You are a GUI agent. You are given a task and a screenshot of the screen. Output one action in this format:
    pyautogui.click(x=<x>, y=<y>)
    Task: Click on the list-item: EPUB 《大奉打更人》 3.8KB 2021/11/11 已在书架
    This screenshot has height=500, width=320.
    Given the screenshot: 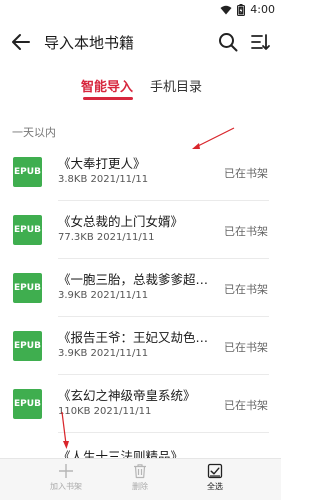 What is the action you would take?
    pyautogui.click(x=140, y=172)
    